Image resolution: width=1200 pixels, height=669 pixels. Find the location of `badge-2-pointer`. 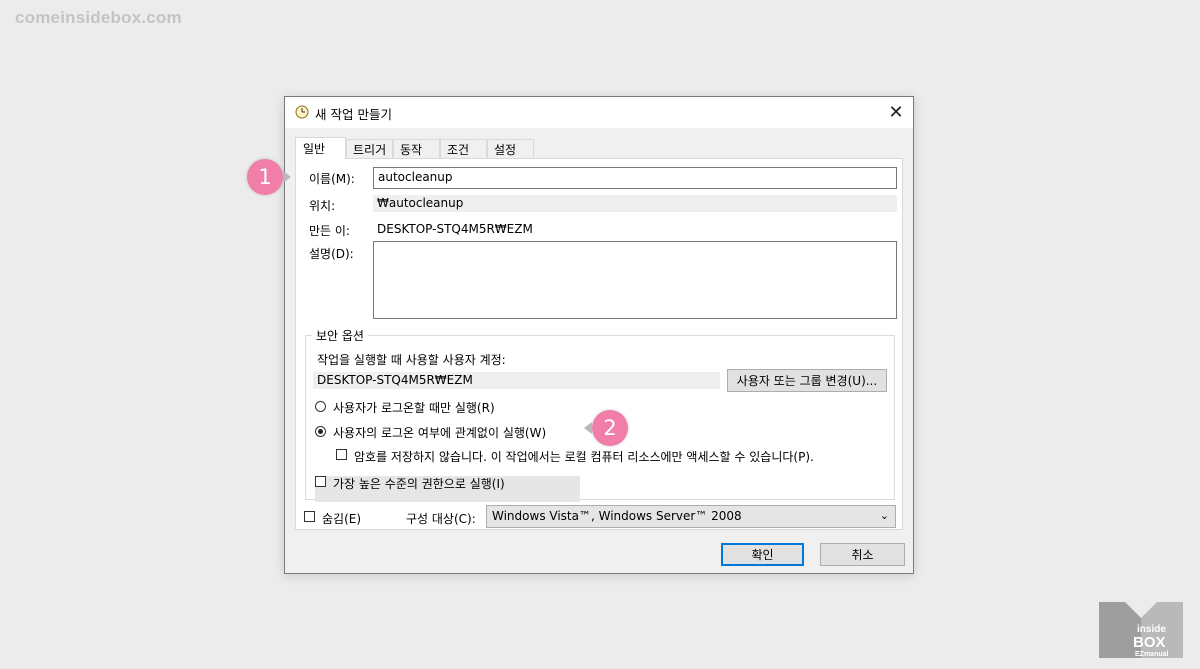

badge-2-pointer is located at coordinates (588, 428).